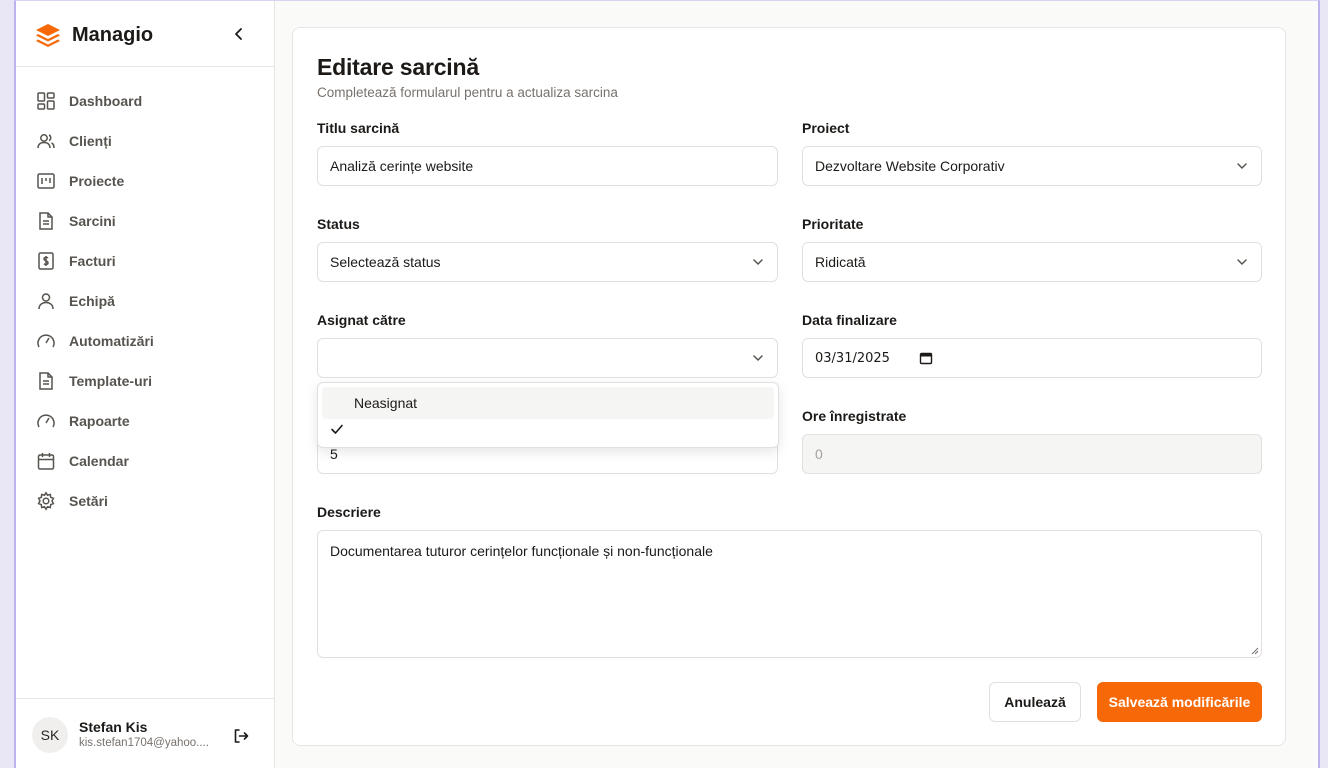 The height and width of the screenshot is (768, 1328). Describe the element at coordinates (99, 421) in the screenshot. I see `sidebar-item-label: Rapoarte` at that location.